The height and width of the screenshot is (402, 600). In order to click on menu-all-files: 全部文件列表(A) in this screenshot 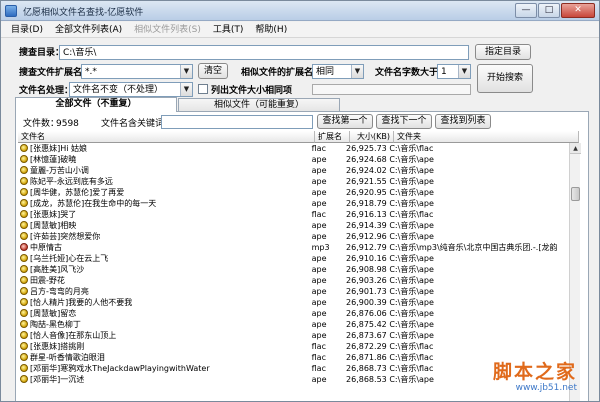, I will do `click(88, 29)`.